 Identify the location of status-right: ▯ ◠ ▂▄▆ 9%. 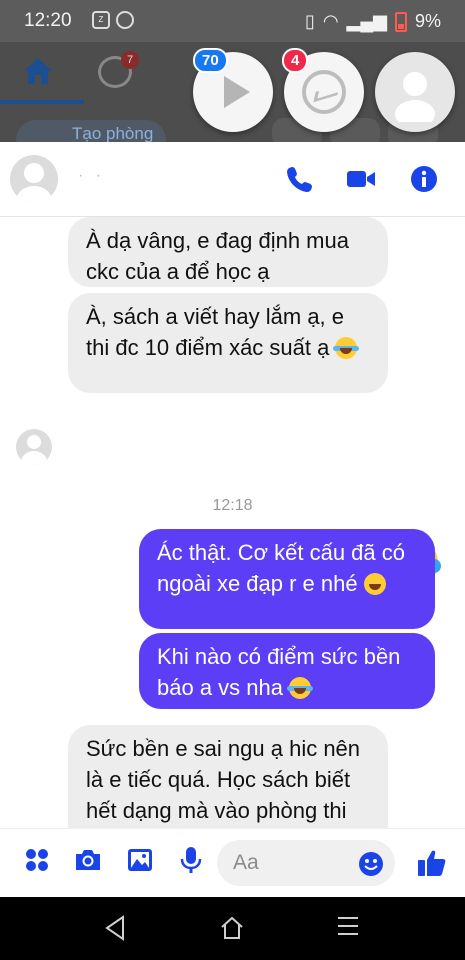
(373, 21).